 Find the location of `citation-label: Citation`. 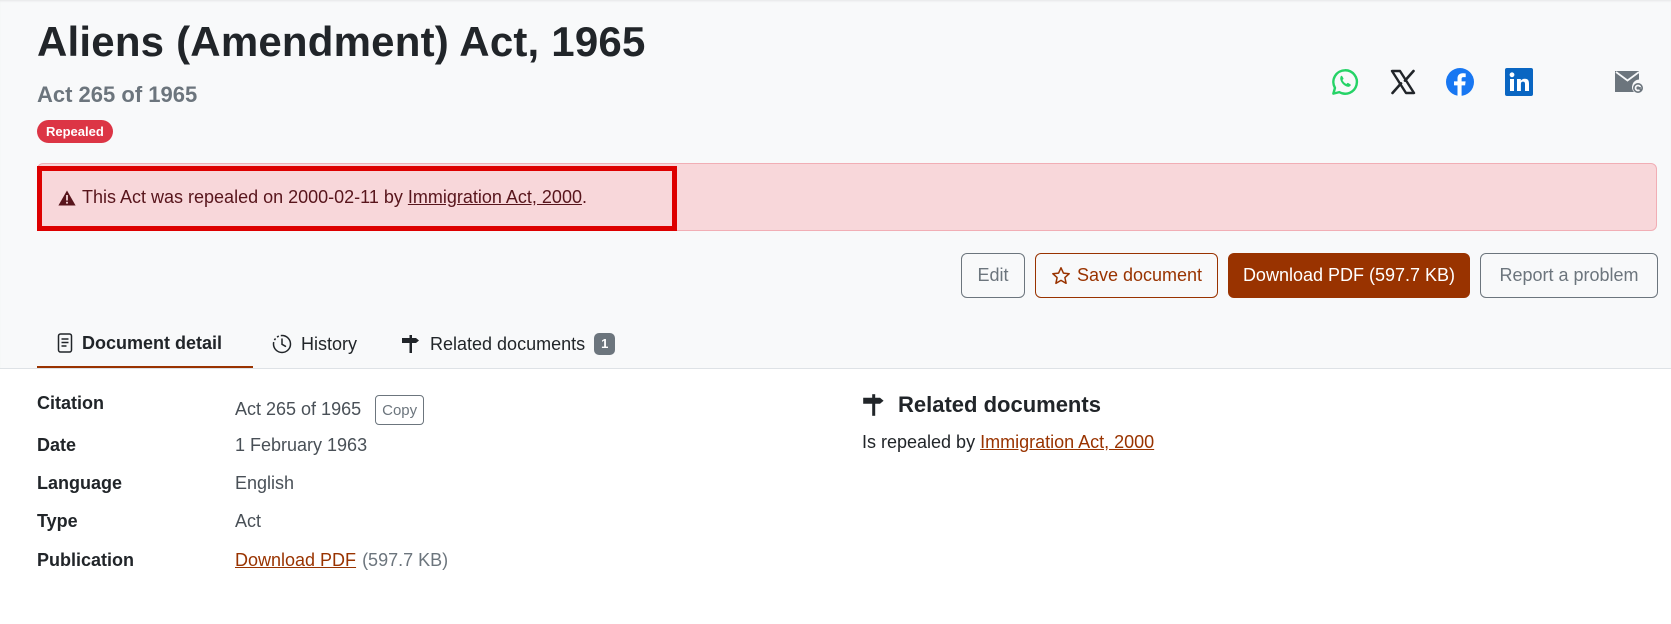

citation-label: Citation is located at coordinates (70, 403).